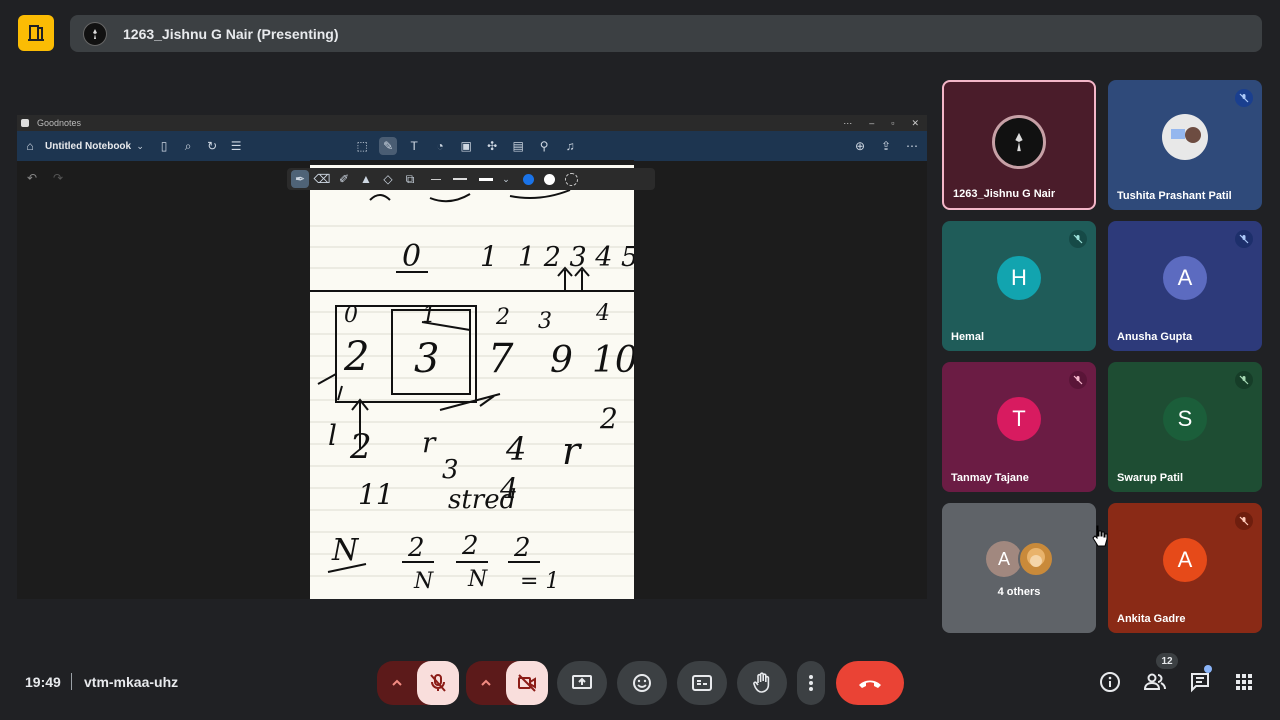 The image size is (1280, 720). I want to click on more-icon: ⋯, so click(847, 123).